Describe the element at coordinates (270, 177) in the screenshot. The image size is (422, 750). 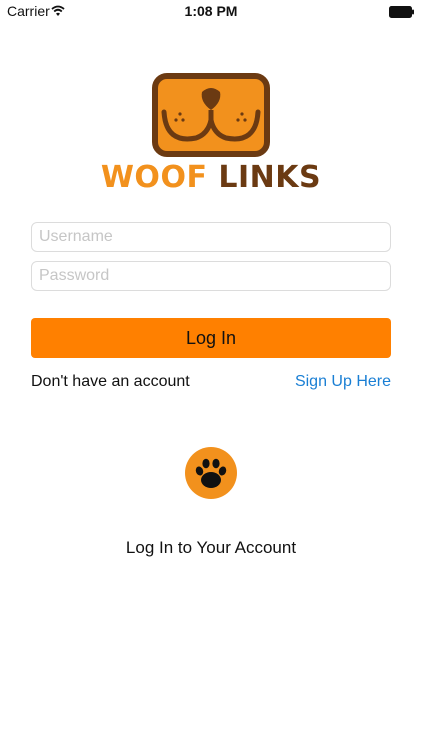
I see `logo-word-links: LINKS` at that location.